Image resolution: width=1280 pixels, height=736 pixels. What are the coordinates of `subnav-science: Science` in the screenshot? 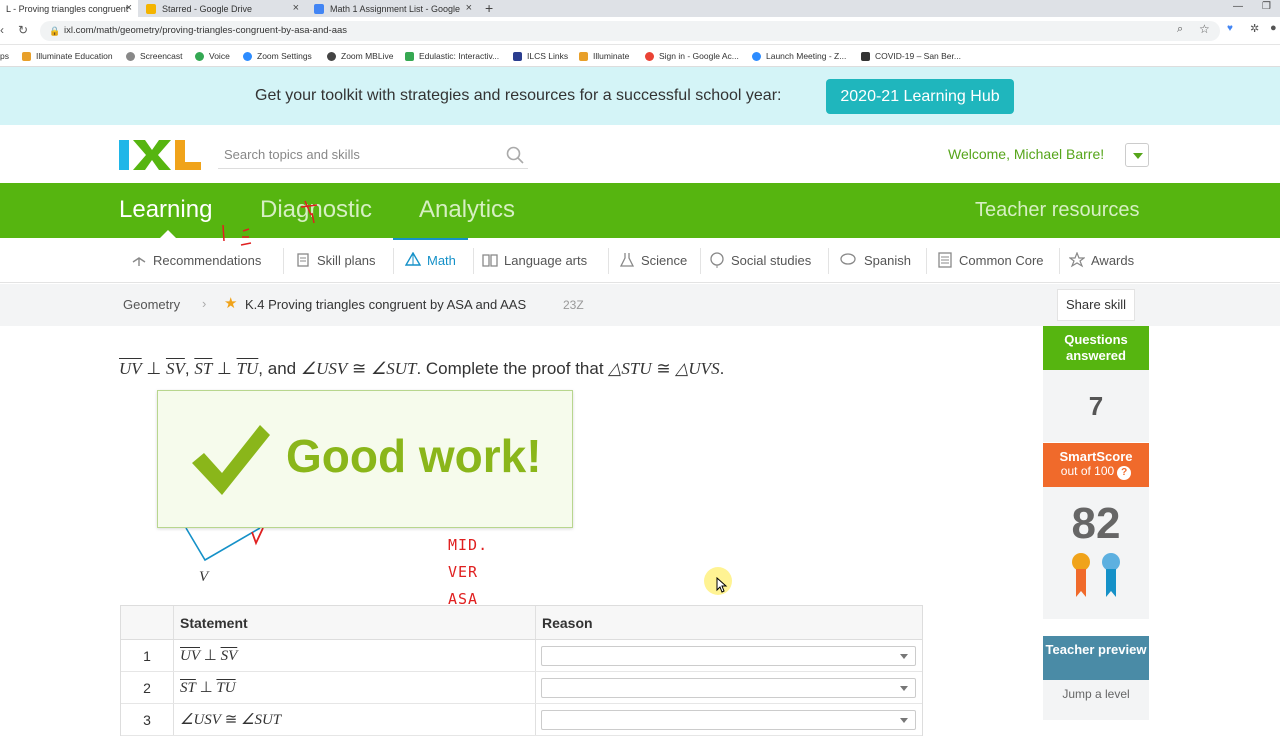 It's located at (653, 260).